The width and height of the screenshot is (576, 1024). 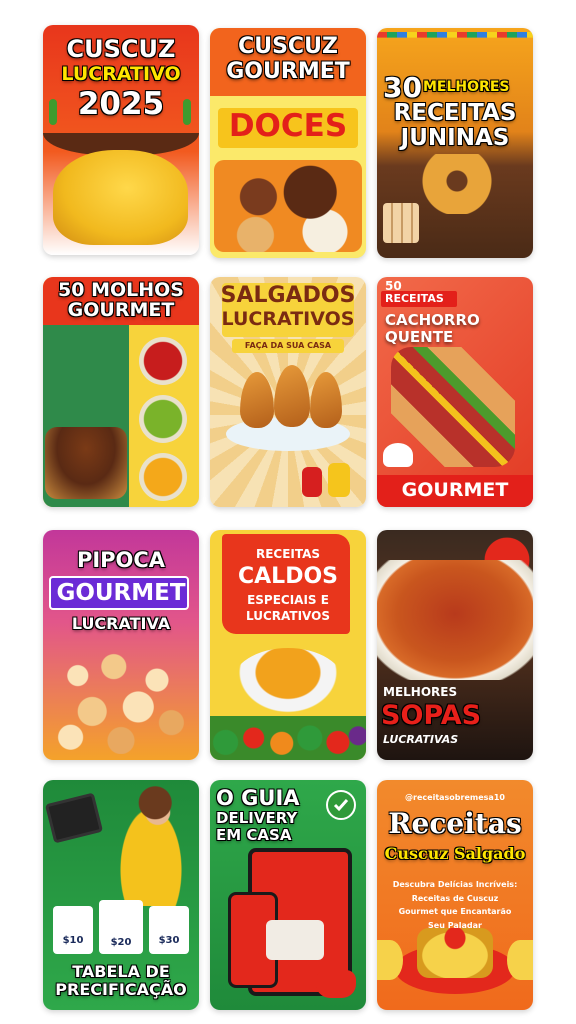 I want to click on card-number: 50, so click(x=393, y=286).